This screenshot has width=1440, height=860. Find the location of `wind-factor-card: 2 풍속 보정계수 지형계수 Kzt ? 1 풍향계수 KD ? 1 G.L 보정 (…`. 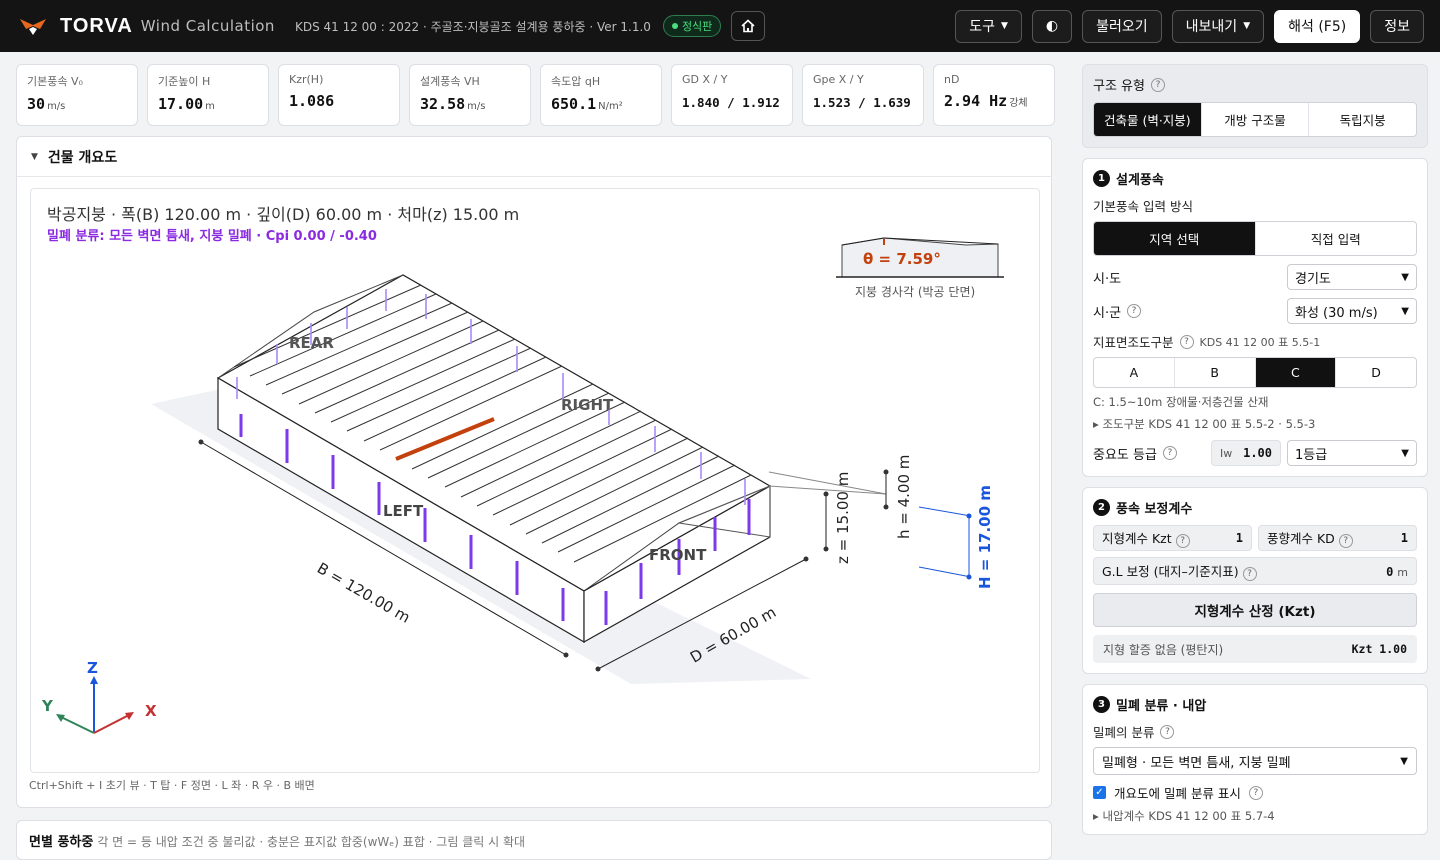

wind-factor-card: 2 풍속 보정계수 지형계수 Kzt ? 1 풍향계수 KD ? 1 G.L 보정 (… is located at coordinates (1255, 580).